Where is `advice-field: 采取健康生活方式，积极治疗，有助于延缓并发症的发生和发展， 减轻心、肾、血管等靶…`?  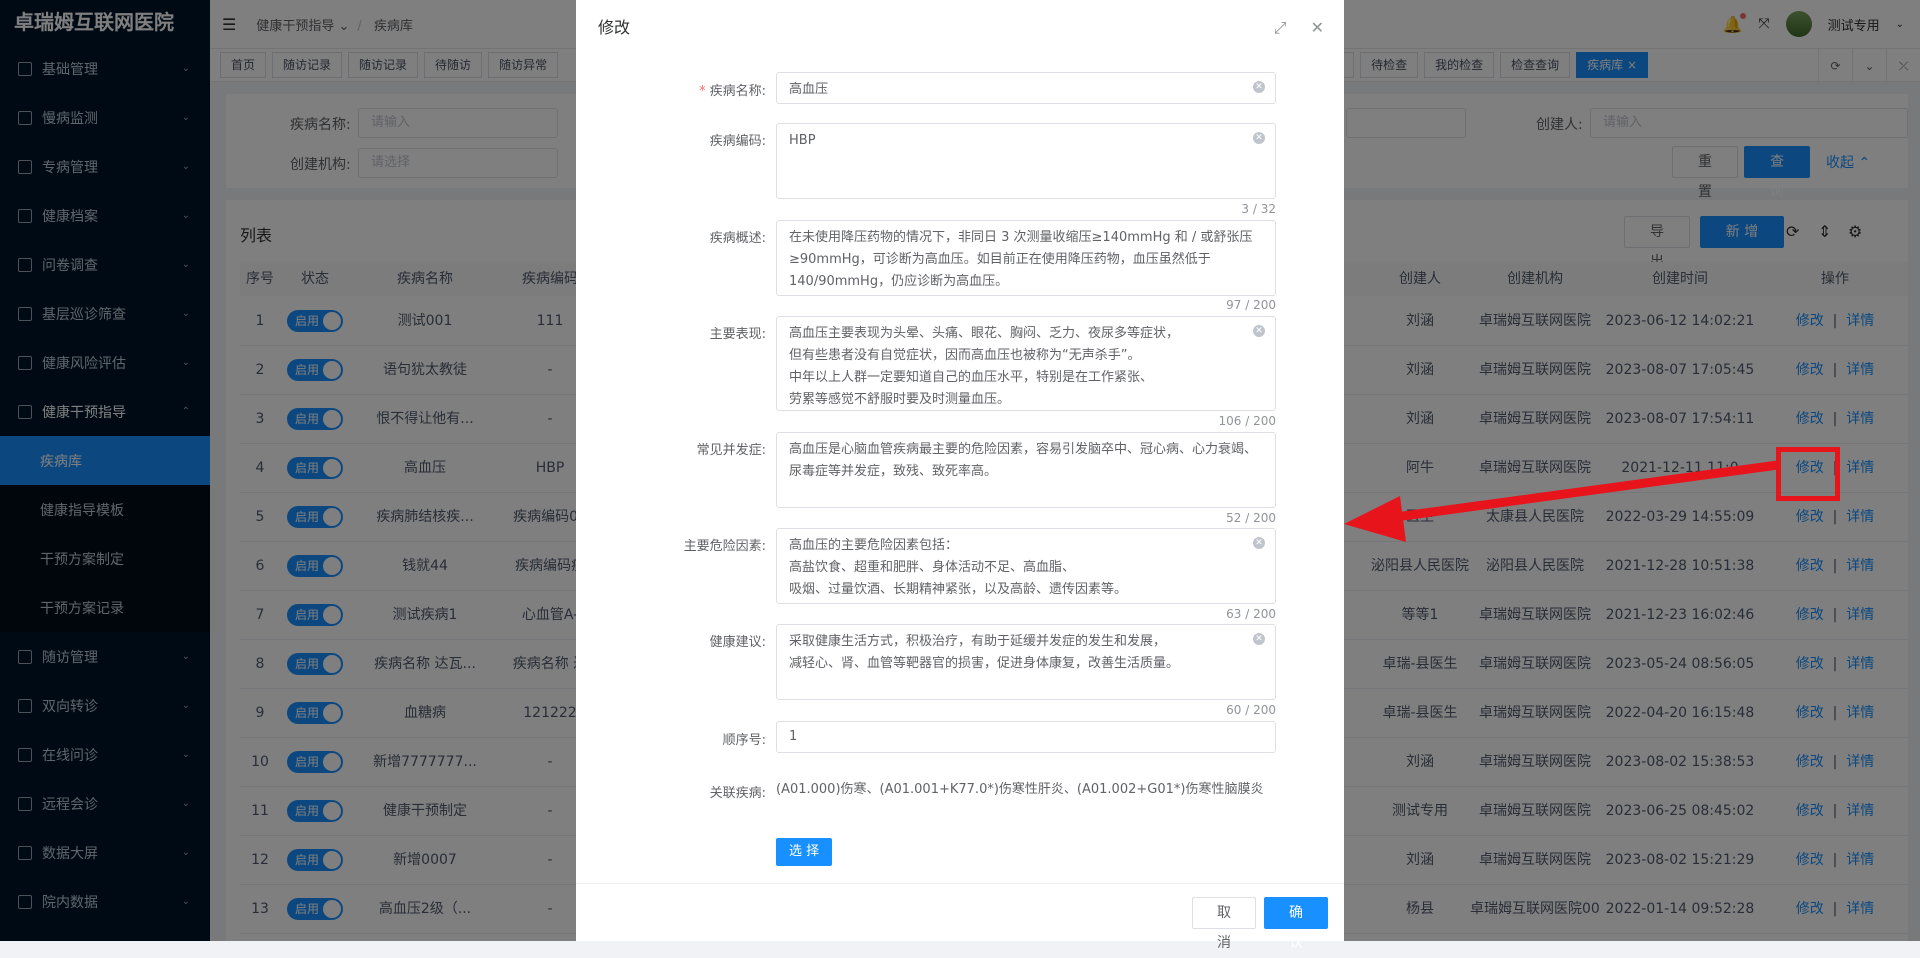
advice-field: 采取健康生活方式，积极治疗，有助于延缓并发症的发生和发展， 减轻心、肾、血管等靶… is located at coordinates (1026, 662).